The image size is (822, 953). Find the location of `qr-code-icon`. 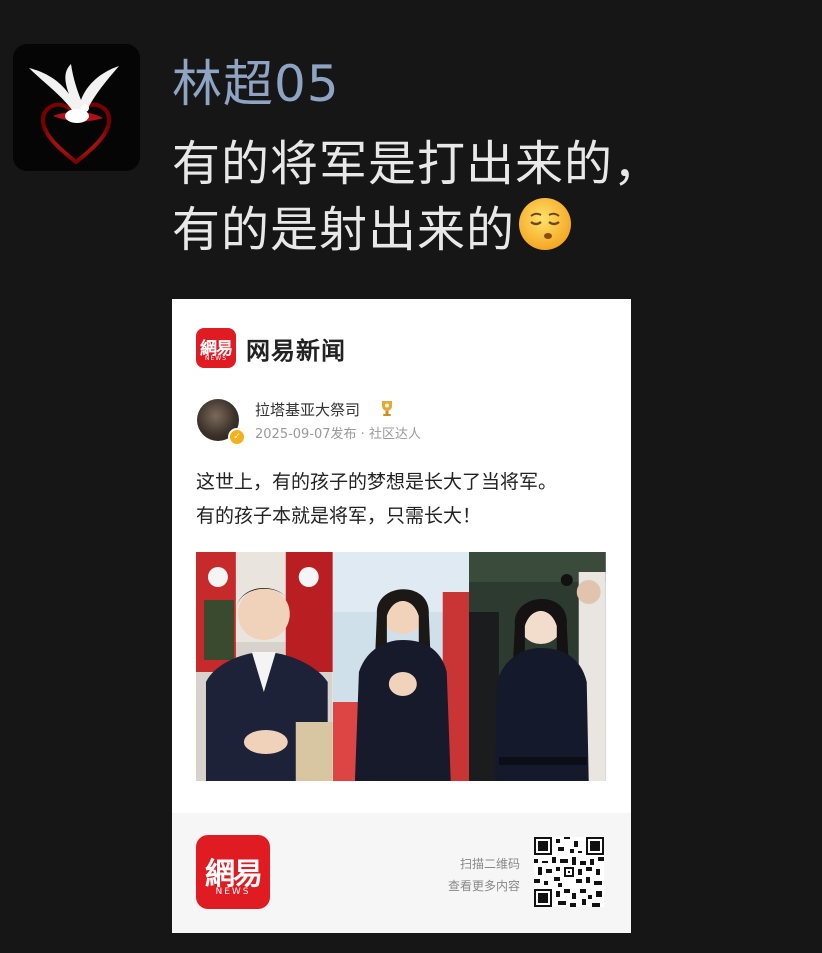

qr-code-icon is located at coordinates (569, 872).